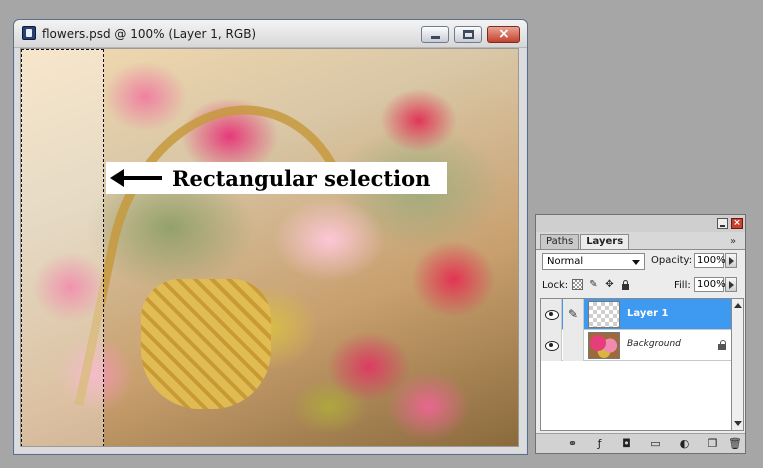 The height and width of the screenshot is (468, 763). Describe the element at coordinates (601, 284) in the screenshot. I see `lock-options: ✎ ✥` at that location.